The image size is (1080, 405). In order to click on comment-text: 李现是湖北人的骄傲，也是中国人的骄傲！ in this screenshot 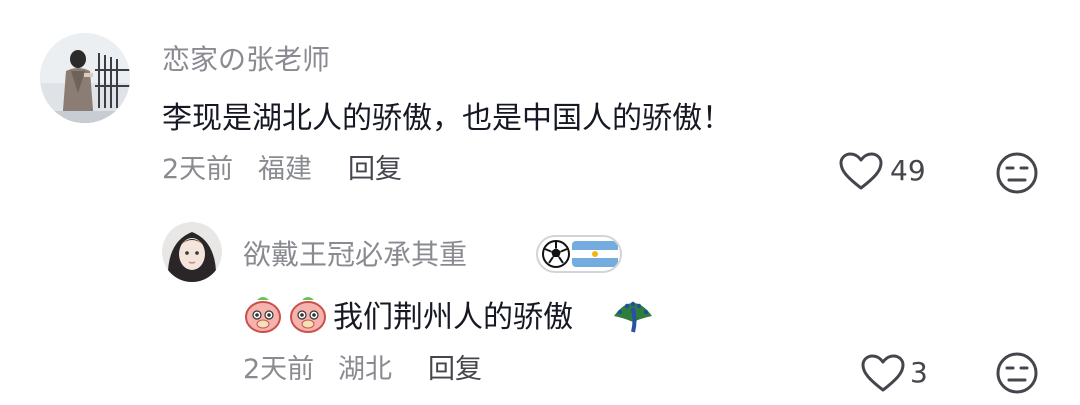, I will do `click(447, 118)`.